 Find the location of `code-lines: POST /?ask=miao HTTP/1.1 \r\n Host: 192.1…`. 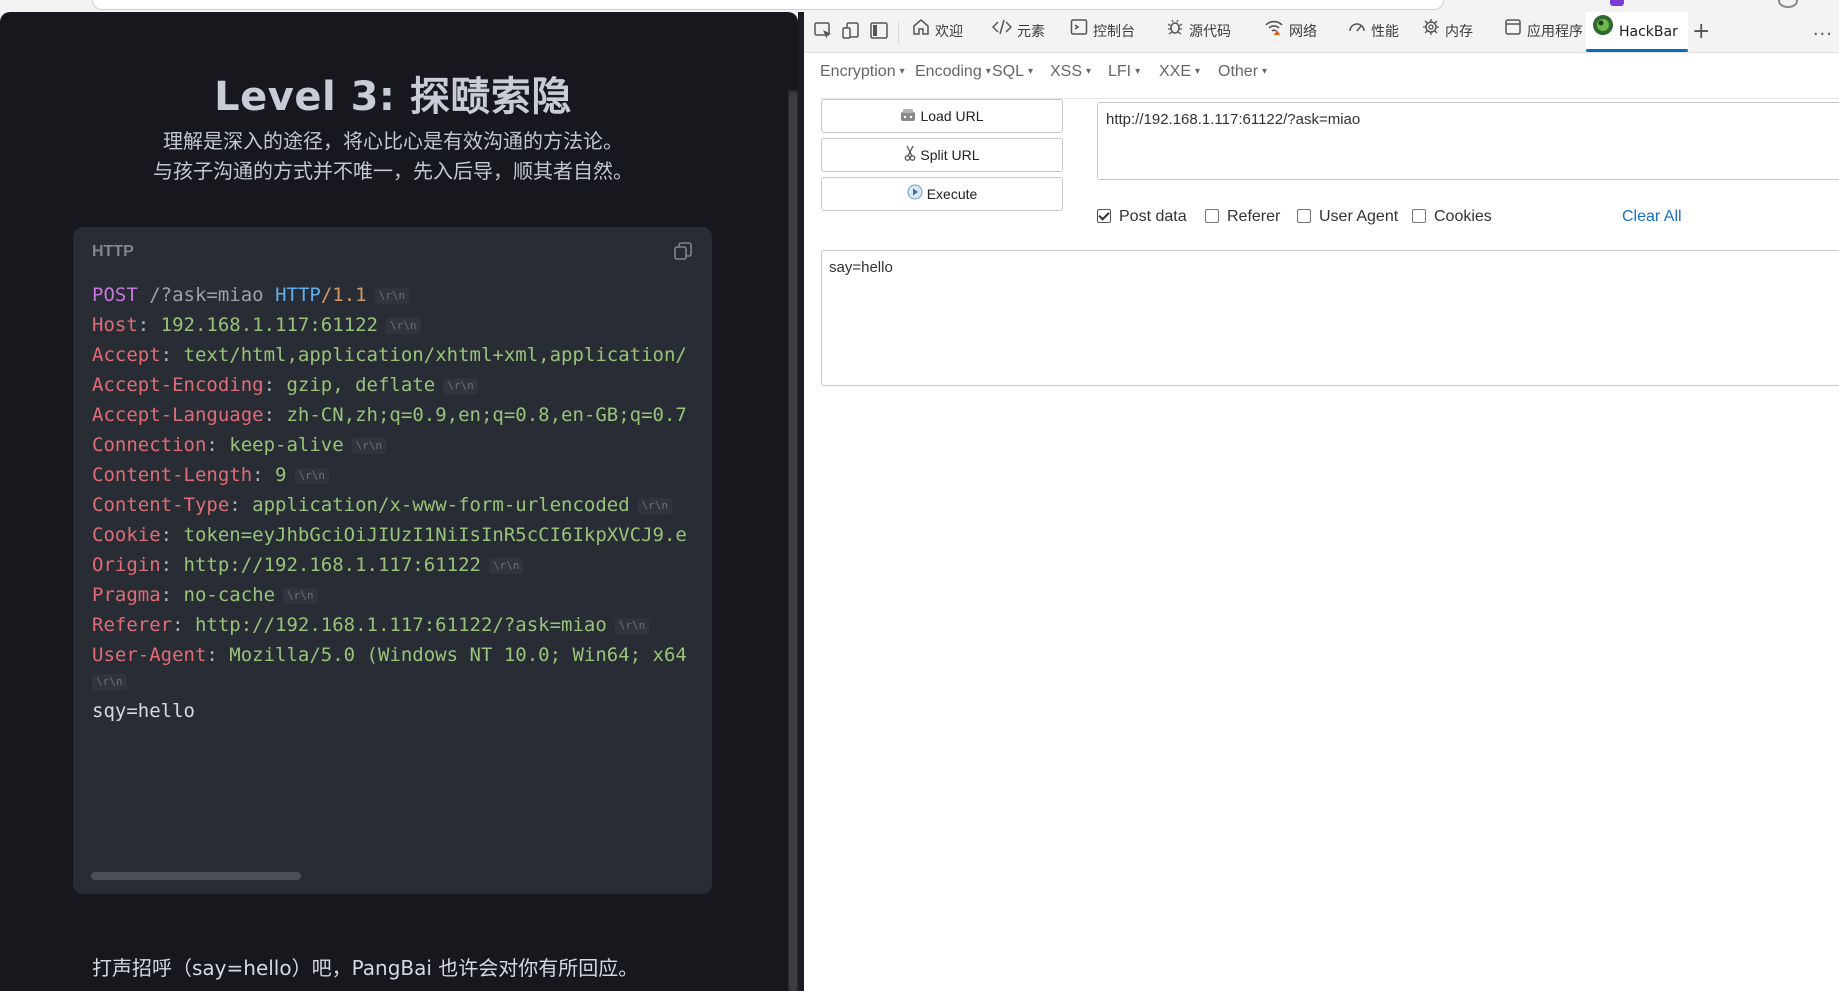

code-lines: POST /?ask=miao HTTP/1.1 \r\n Host: 192.1… is located at coordinates (397, 503).